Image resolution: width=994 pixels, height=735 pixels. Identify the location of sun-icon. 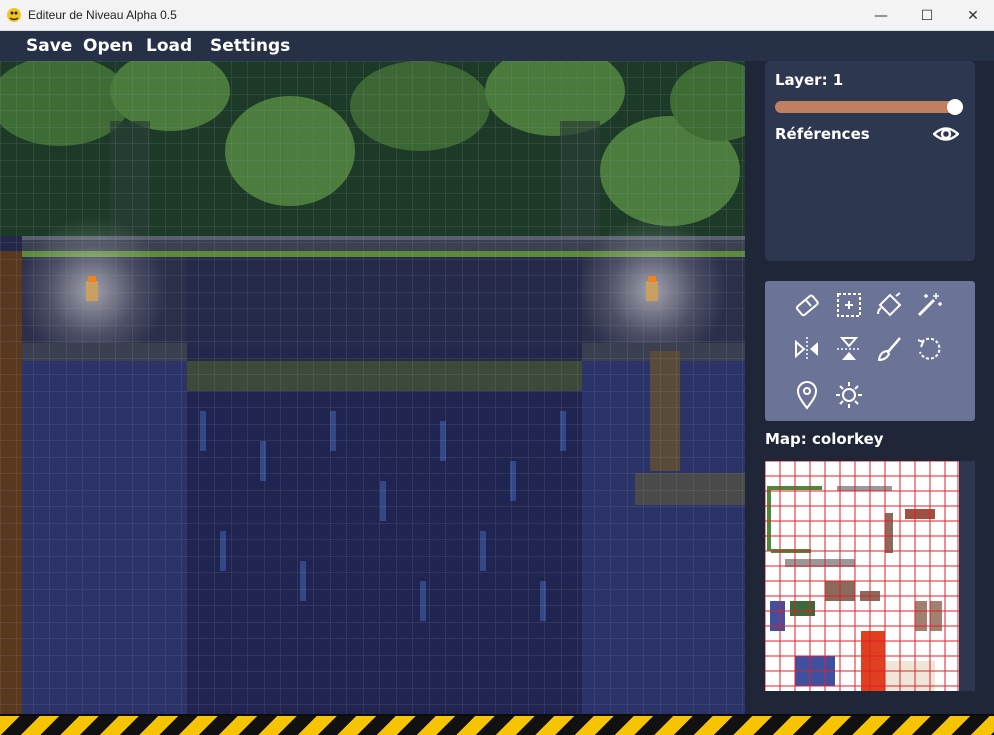
(849, 395).